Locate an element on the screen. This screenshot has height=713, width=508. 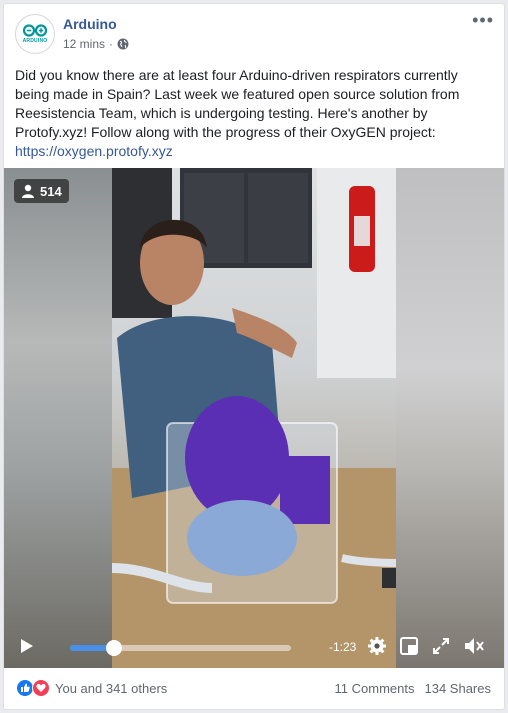
picture-in-picture-icon is located at coordinates (409, 646).